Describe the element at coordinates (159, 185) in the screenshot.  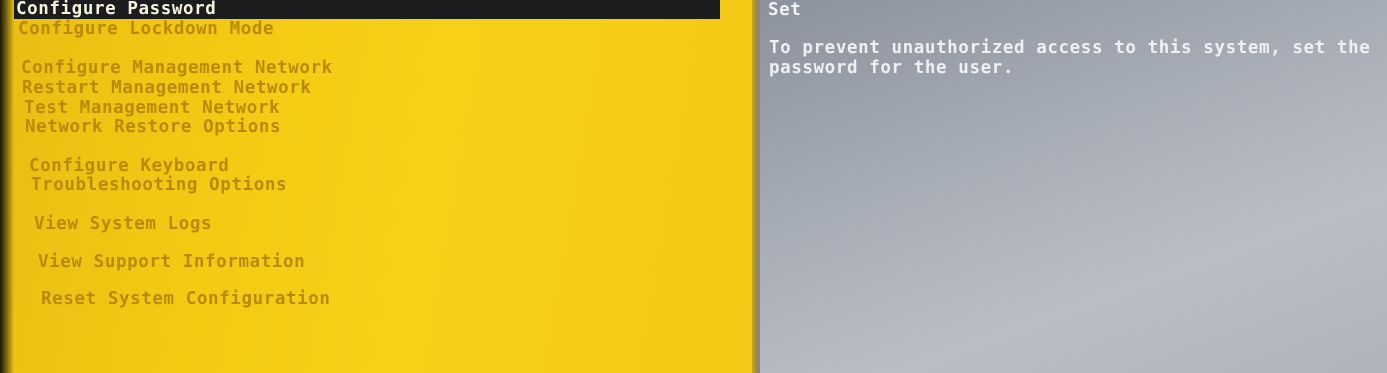
I see `menu-item-troubleshooting-options: Troubleshooting Options` at that location.